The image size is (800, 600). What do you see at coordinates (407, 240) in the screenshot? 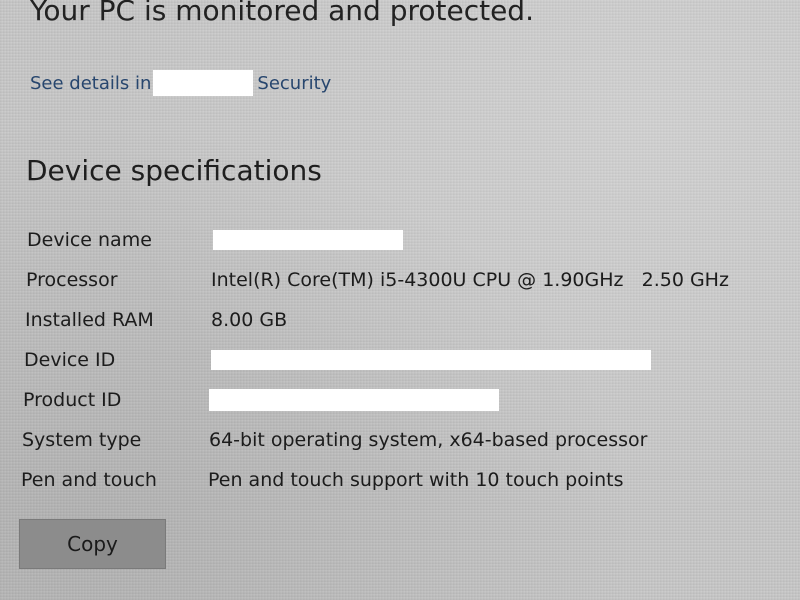
I see `spec-row-device-name: Device name` at bounding box center [407, 240].